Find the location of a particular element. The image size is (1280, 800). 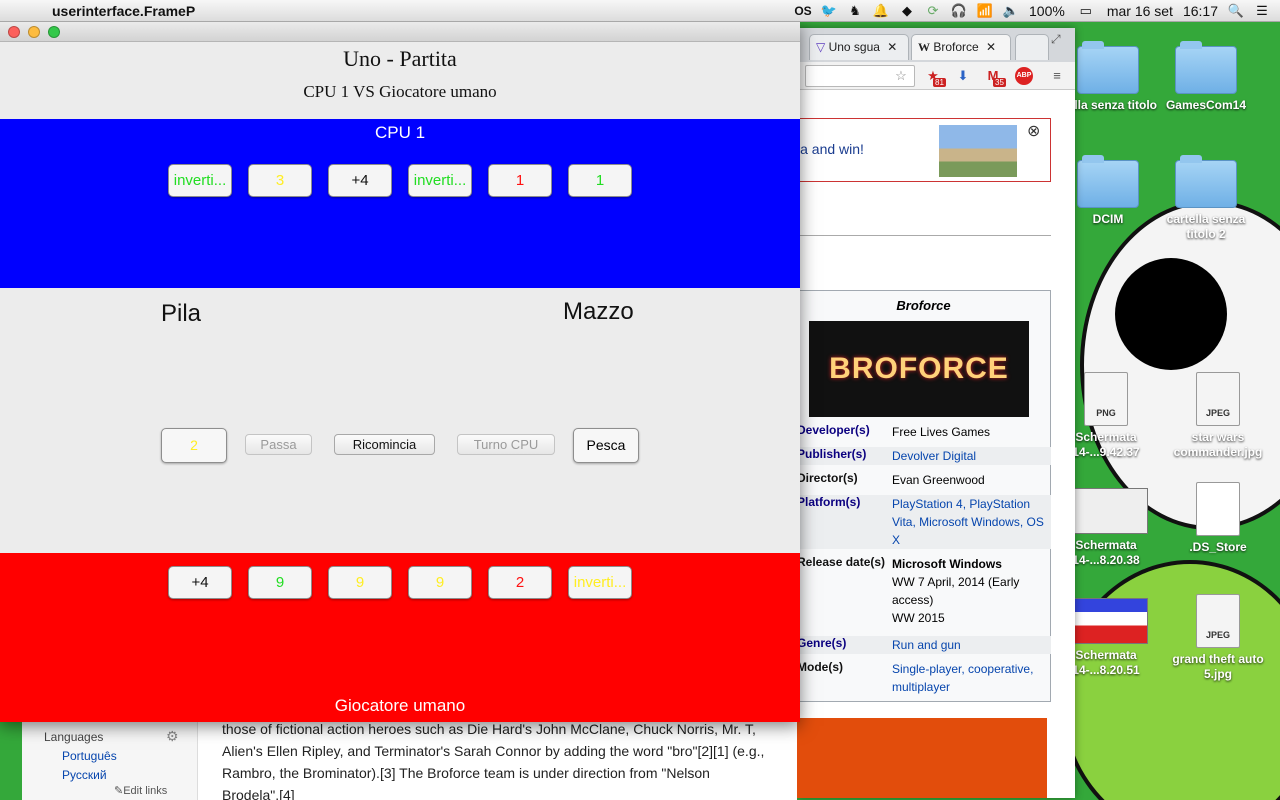

edit-links-label: Edit links is located at coordinates (145, 791).